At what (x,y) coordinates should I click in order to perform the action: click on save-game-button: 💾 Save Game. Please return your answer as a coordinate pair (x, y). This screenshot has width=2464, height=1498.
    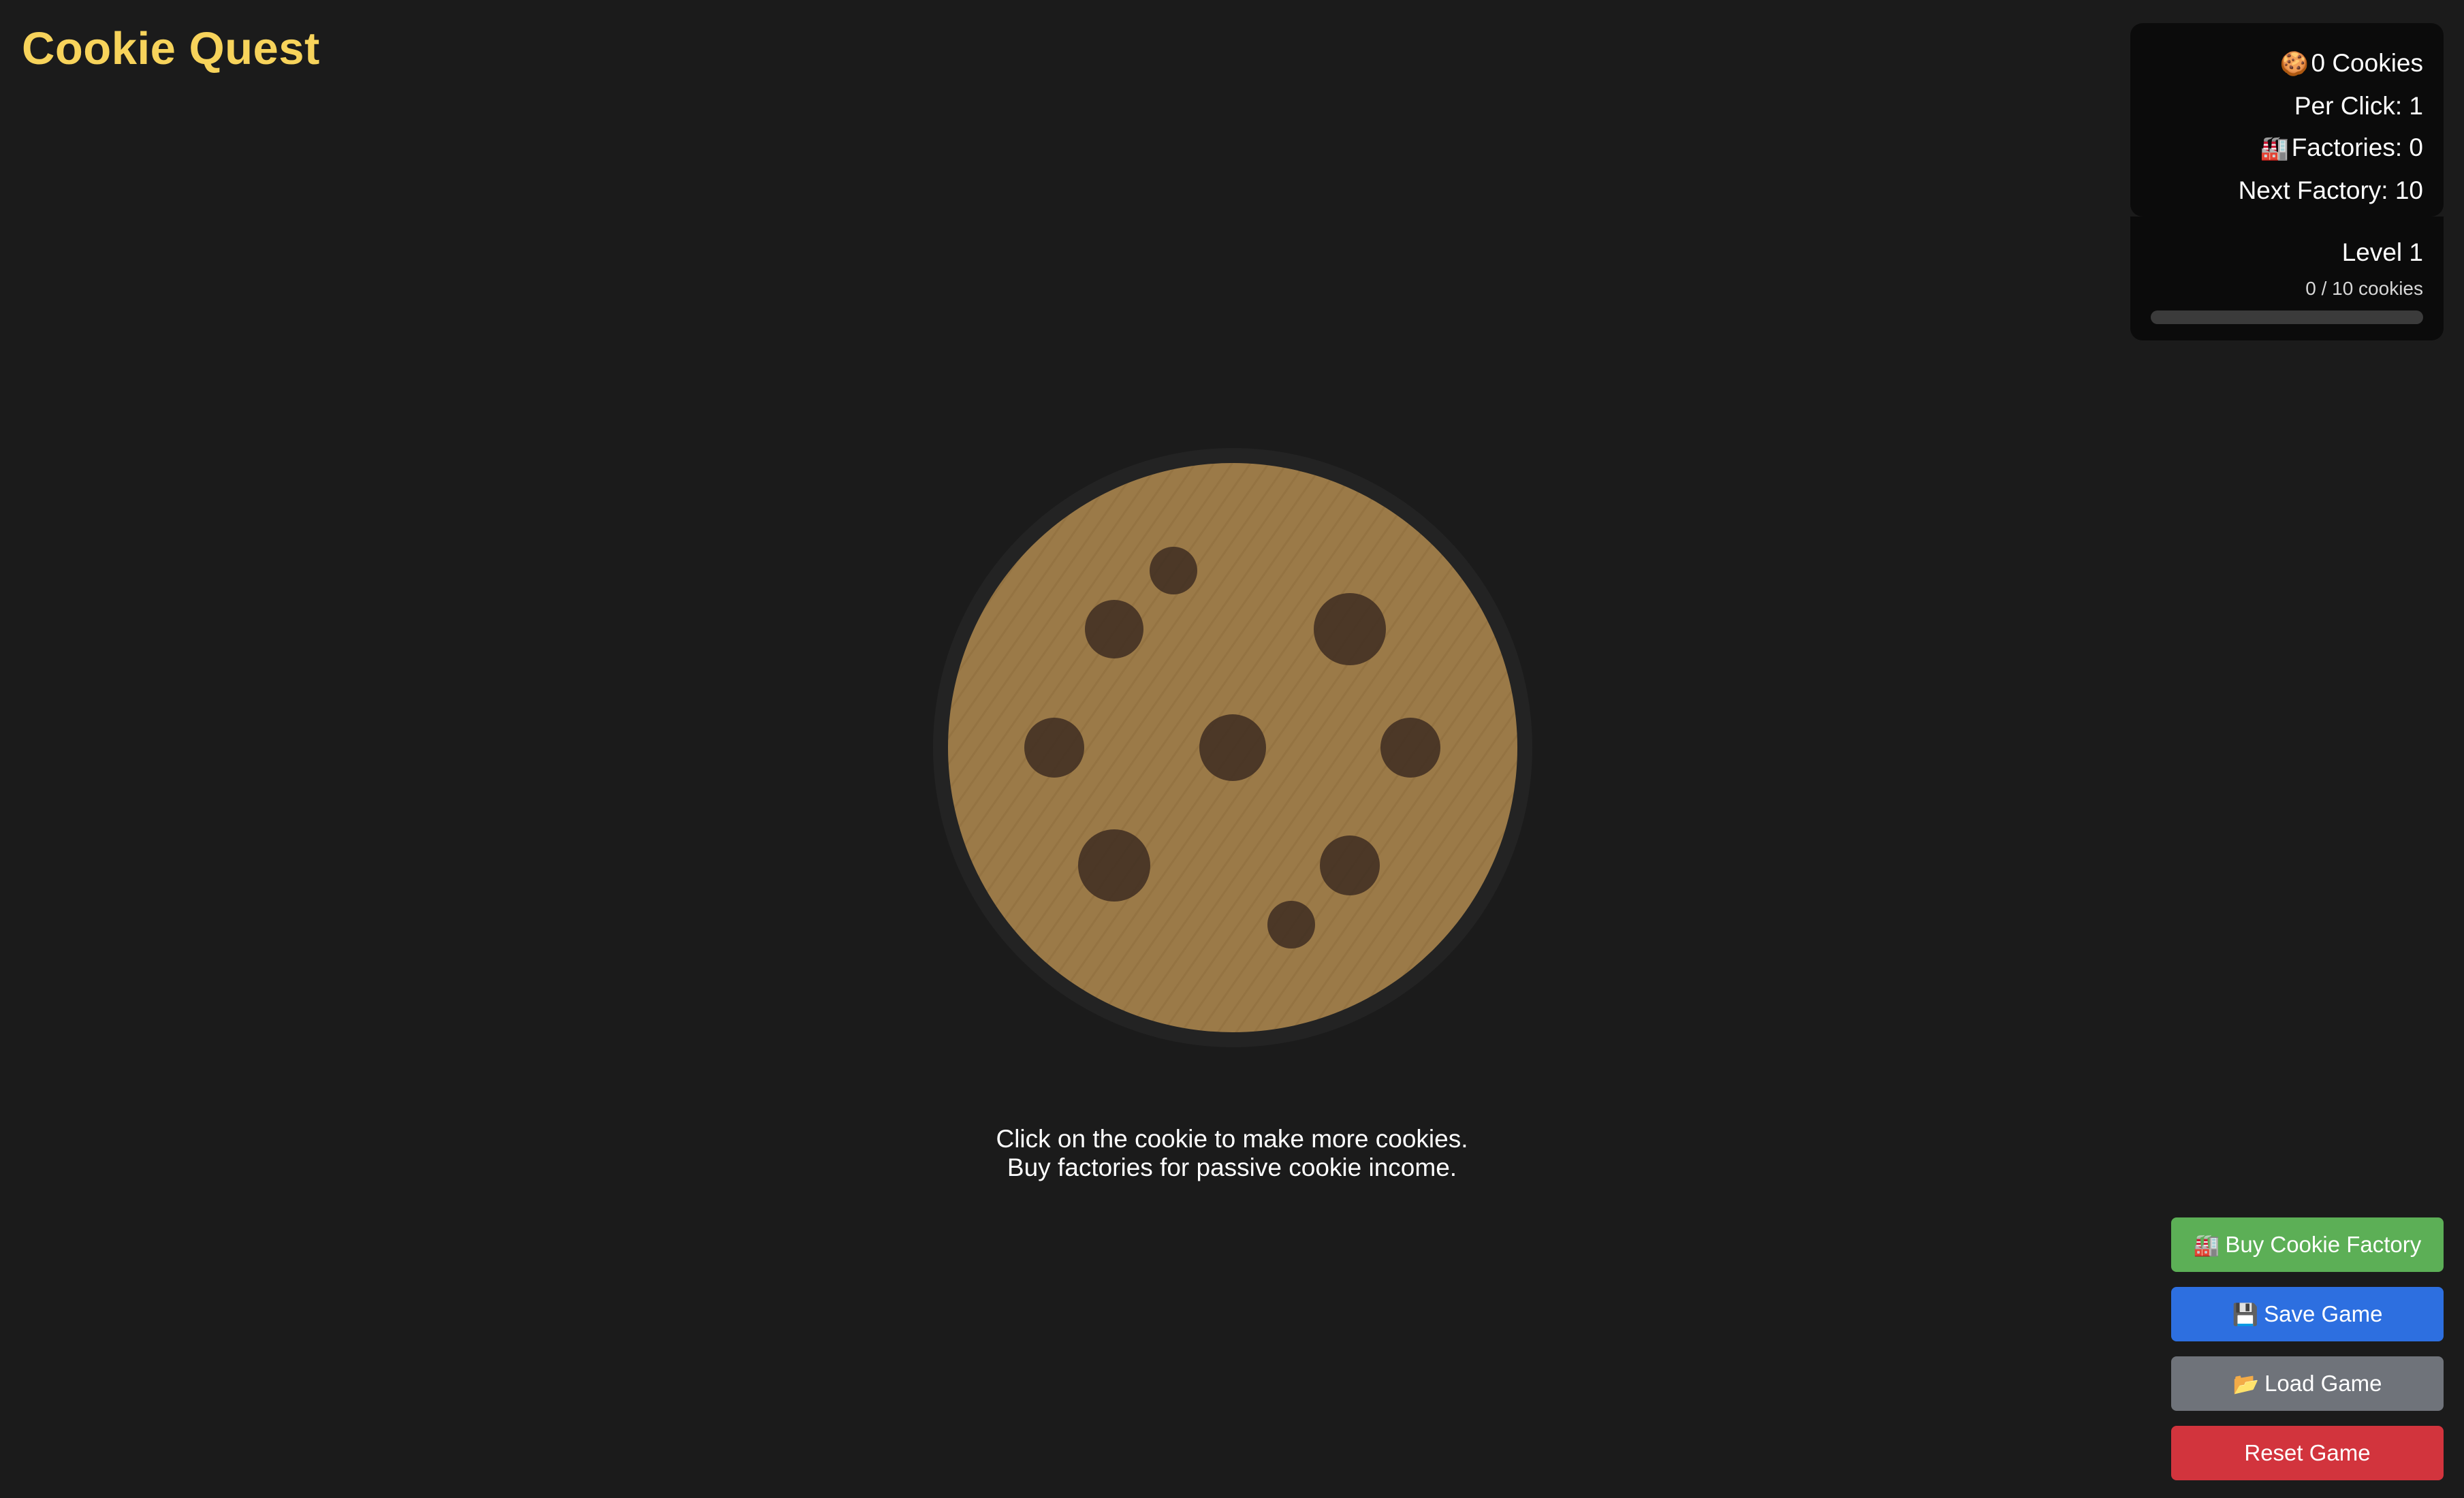
    Looking at the image, I should click on (2307, 1314).